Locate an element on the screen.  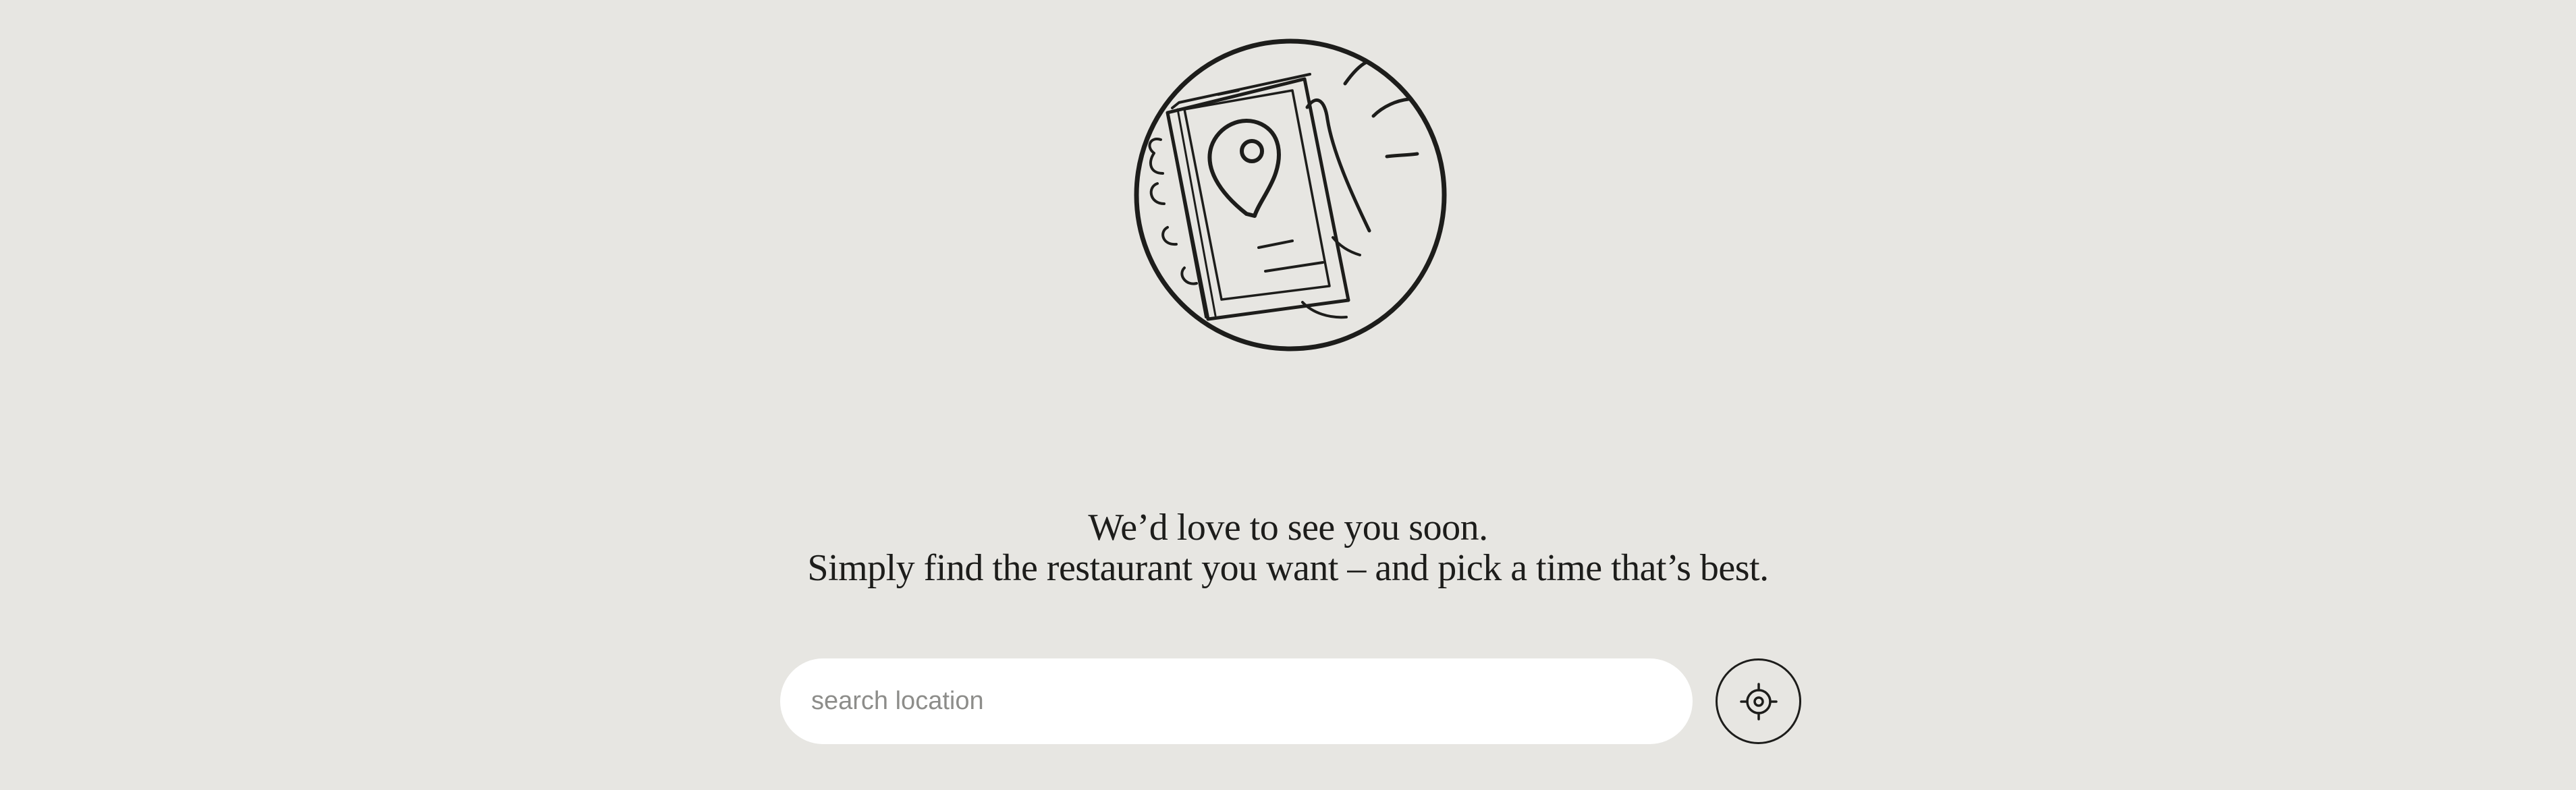
search-location-input is located at coordinates (1236, 701).